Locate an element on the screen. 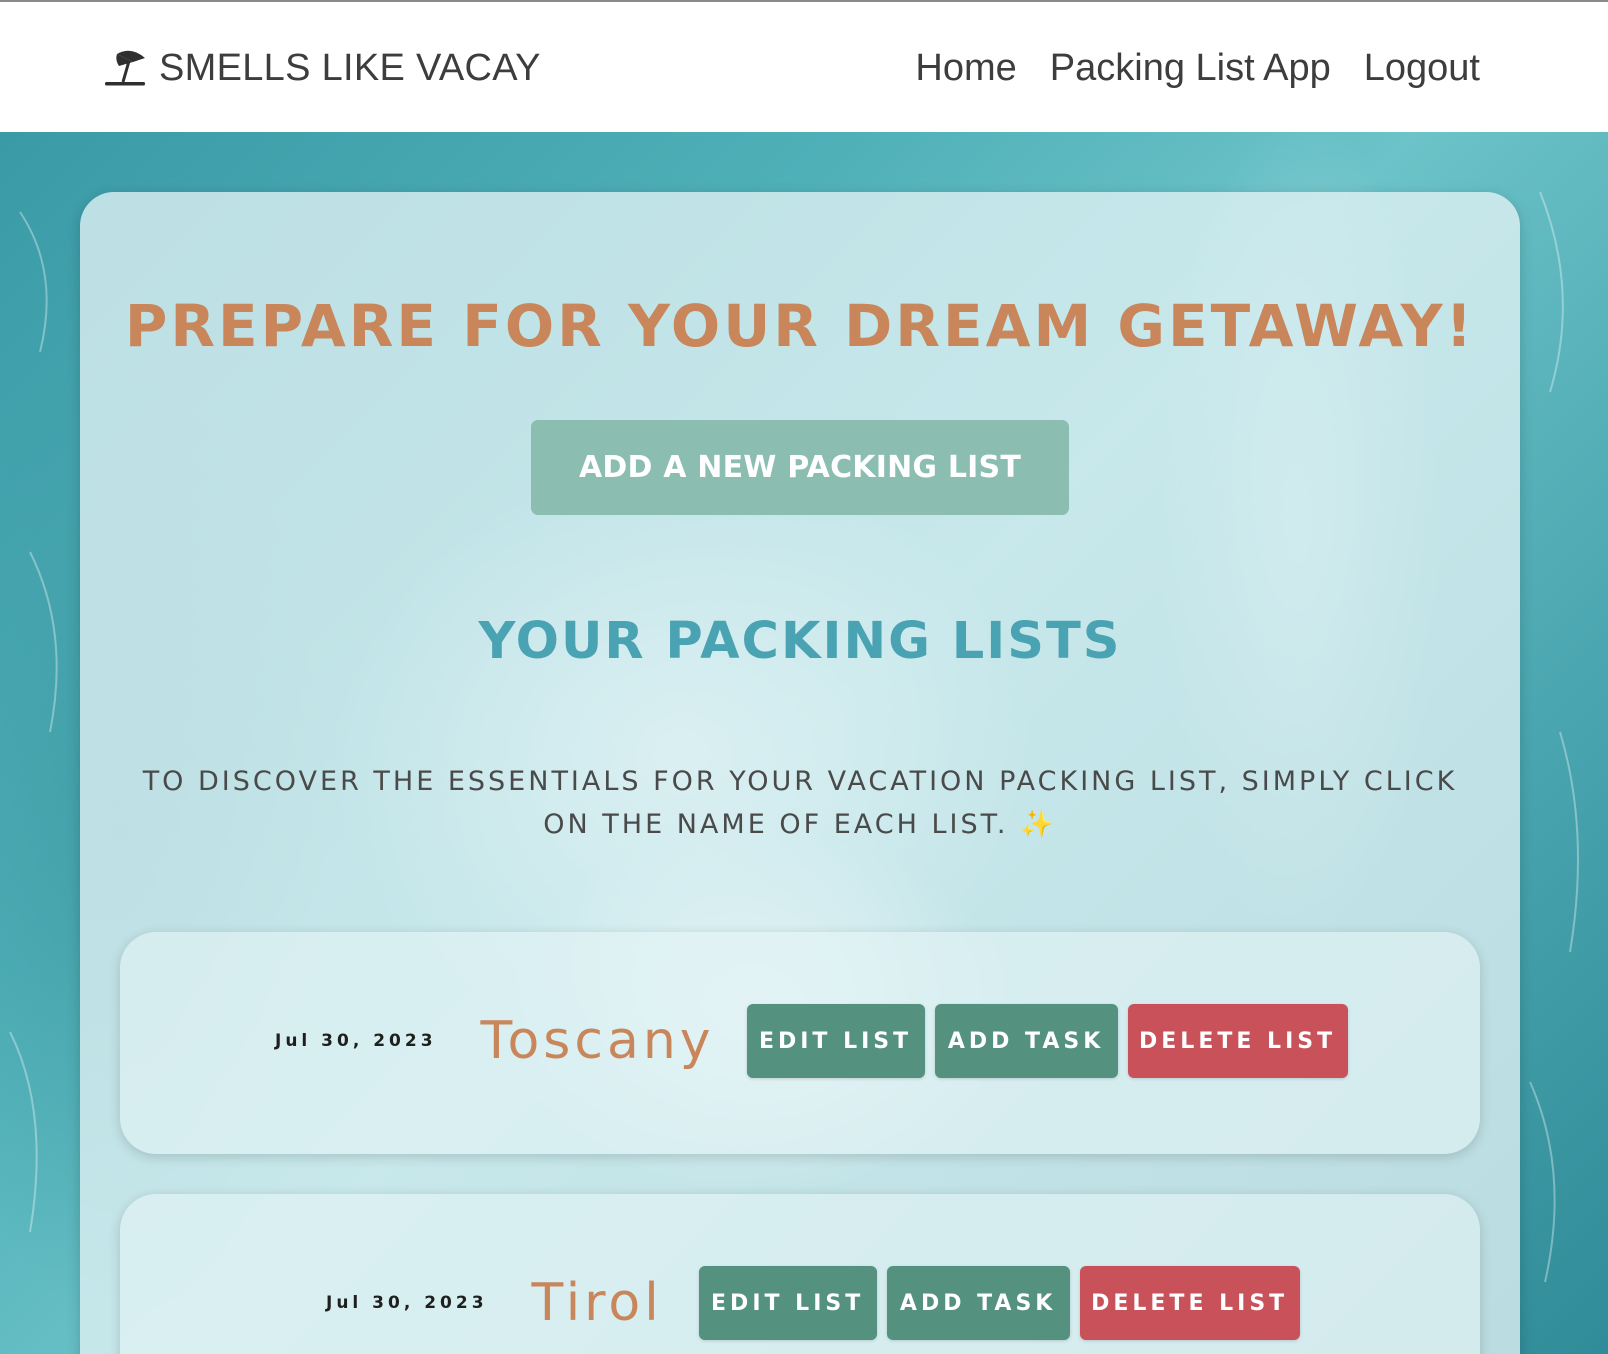 This screenshot has height=1354, width=1608. section-title: YOUR PACKING LISTS is located at coordinates (800, 641).